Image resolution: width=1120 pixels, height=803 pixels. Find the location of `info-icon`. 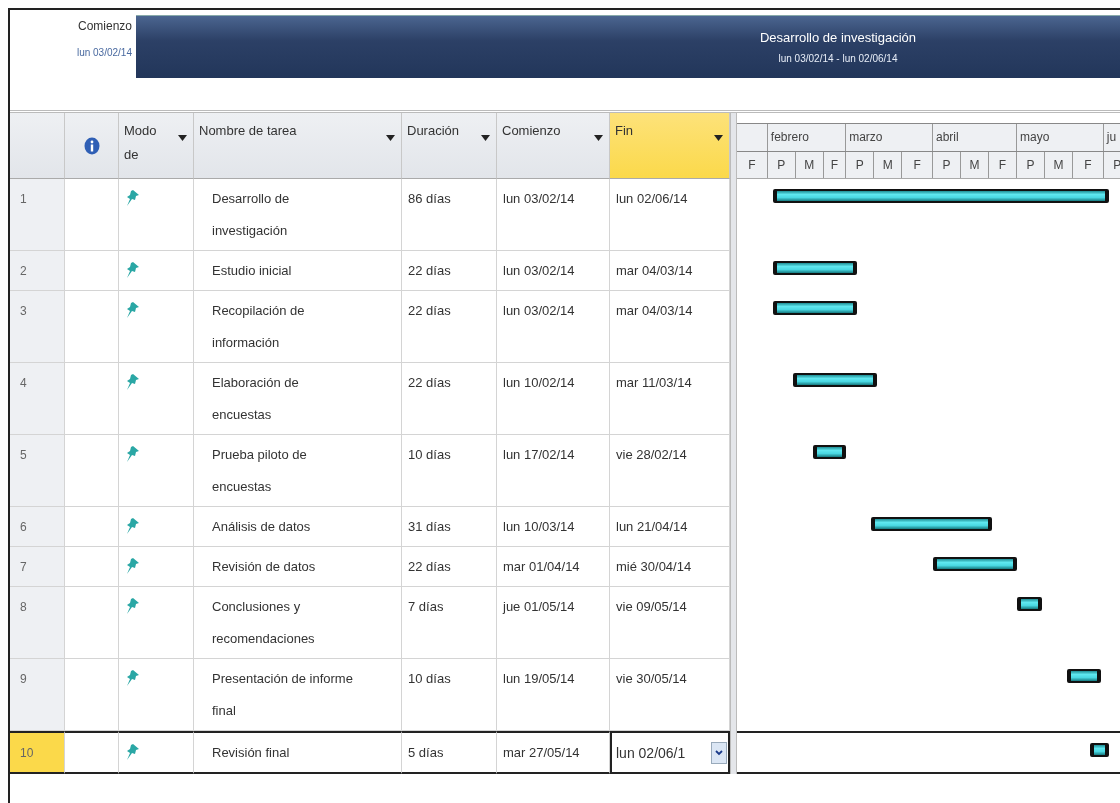

info-icon is located at coordinates (91, 145).